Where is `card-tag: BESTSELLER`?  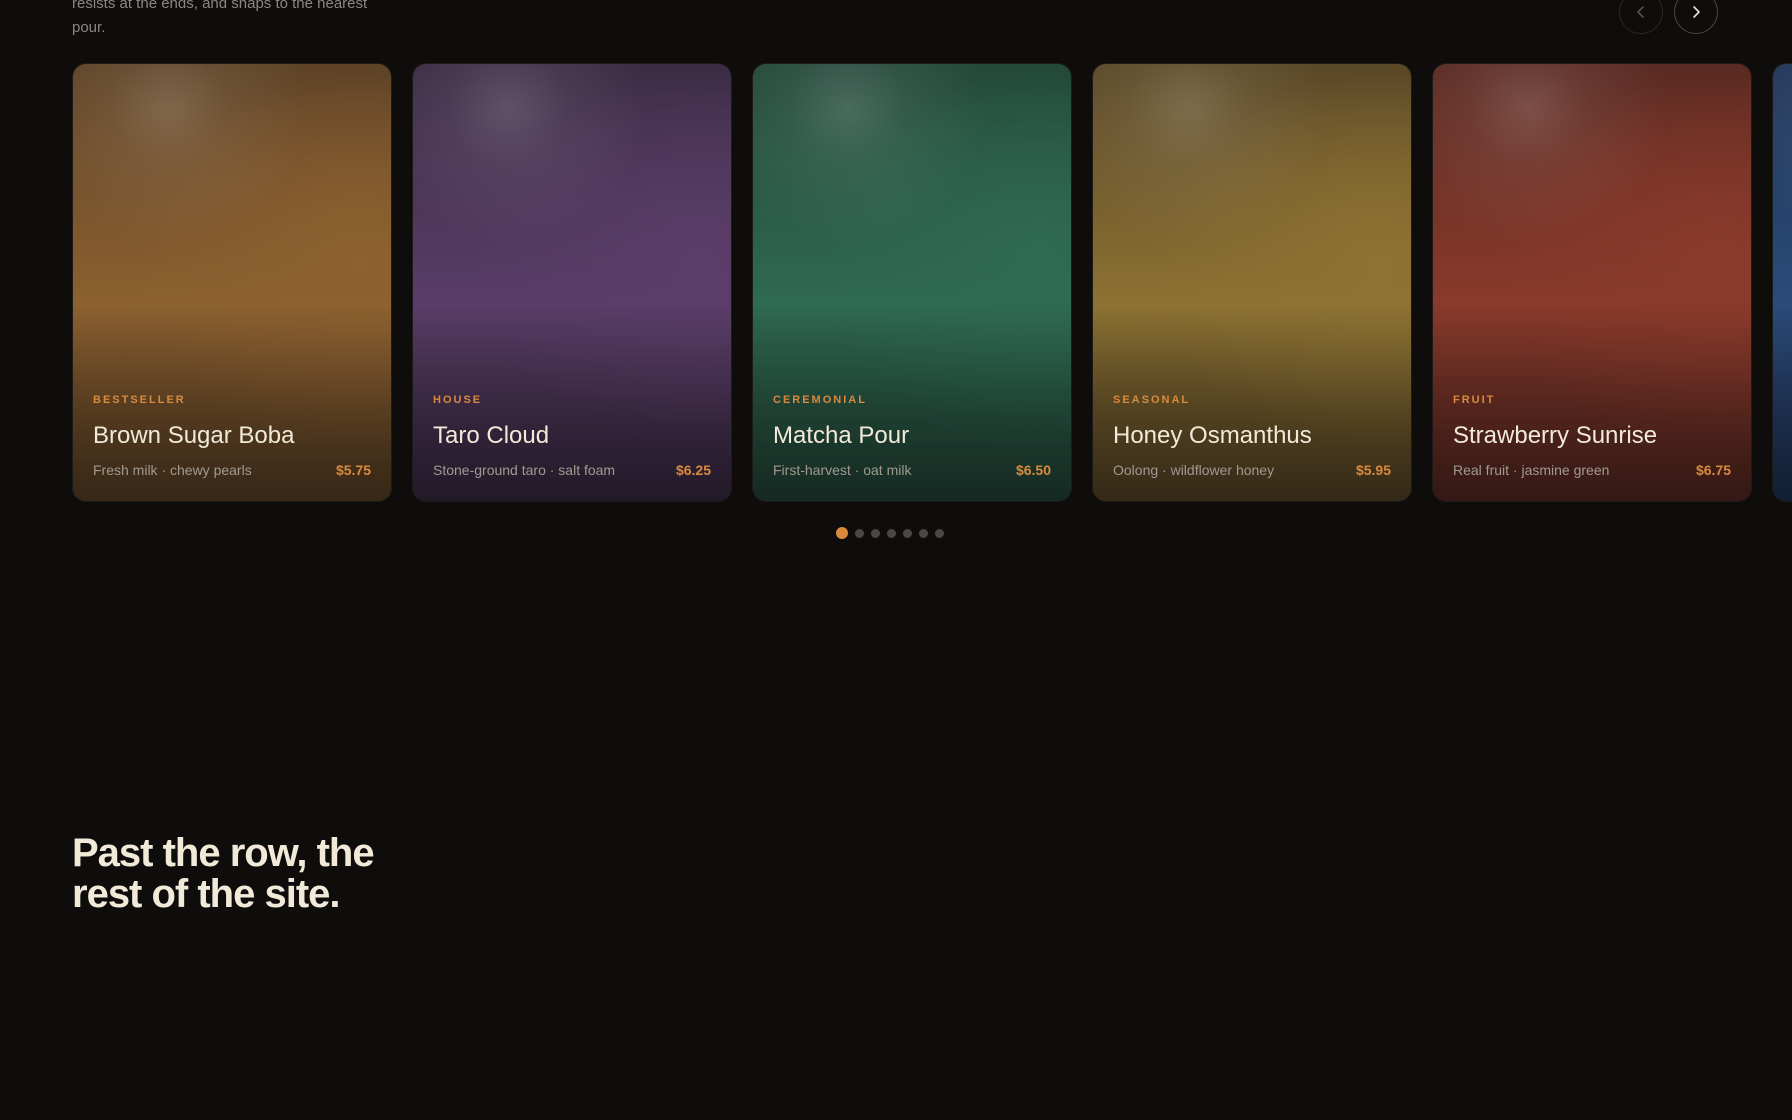 card-tag: BESTSELLER is located at coordinates (139, 400).